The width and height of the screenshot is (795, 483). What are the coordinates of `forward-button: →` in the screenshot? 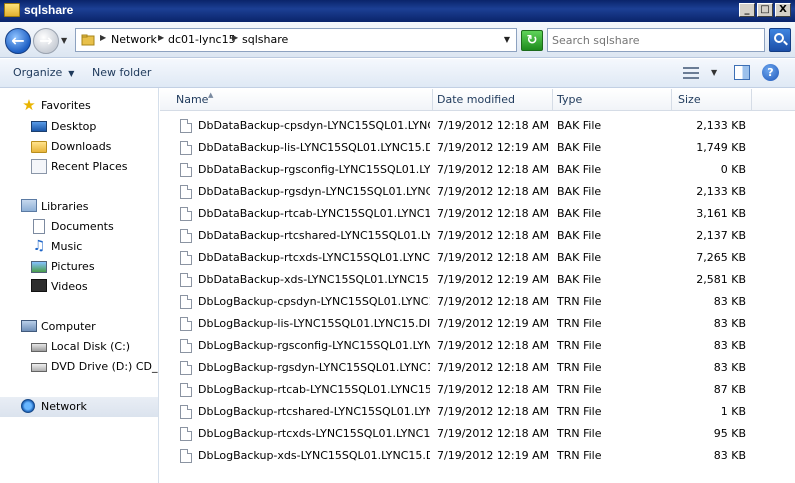 It's located at (46, 41).